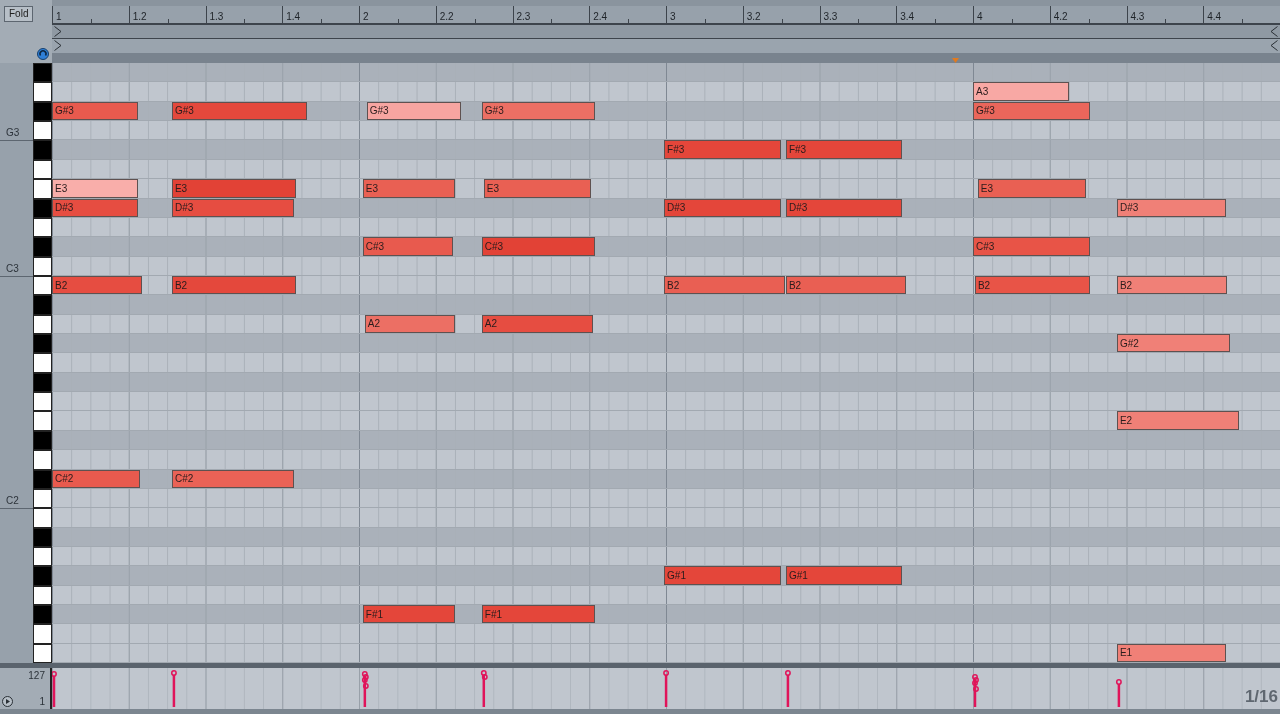 The image size is (1280, 714). I want to click on ruler-label: 2.2, so click(446, 16).